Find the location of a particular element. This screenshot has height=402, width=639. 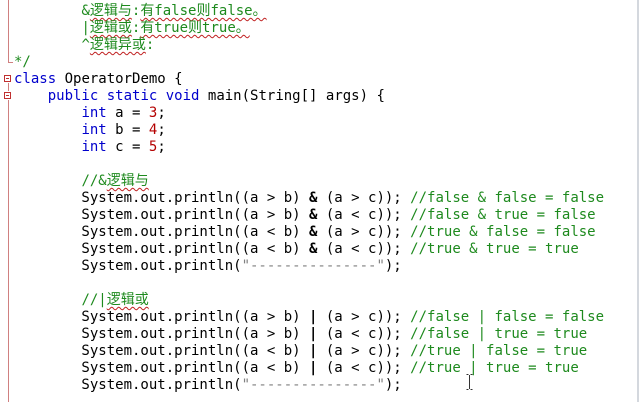

code-line: class OperatorDemo { is located at coordinates (98, 79).